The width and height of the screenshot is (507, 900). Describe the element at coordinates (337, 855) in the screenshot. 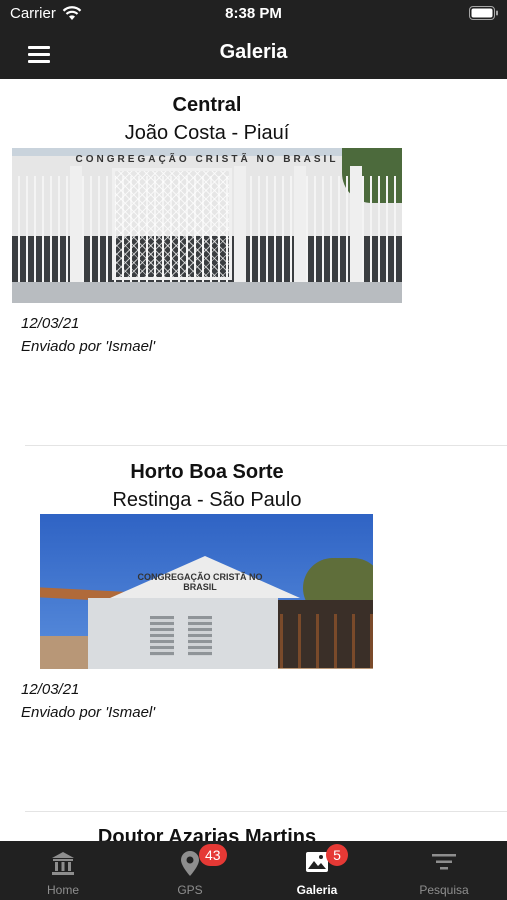

I see `notification-badge: 5` at that location.